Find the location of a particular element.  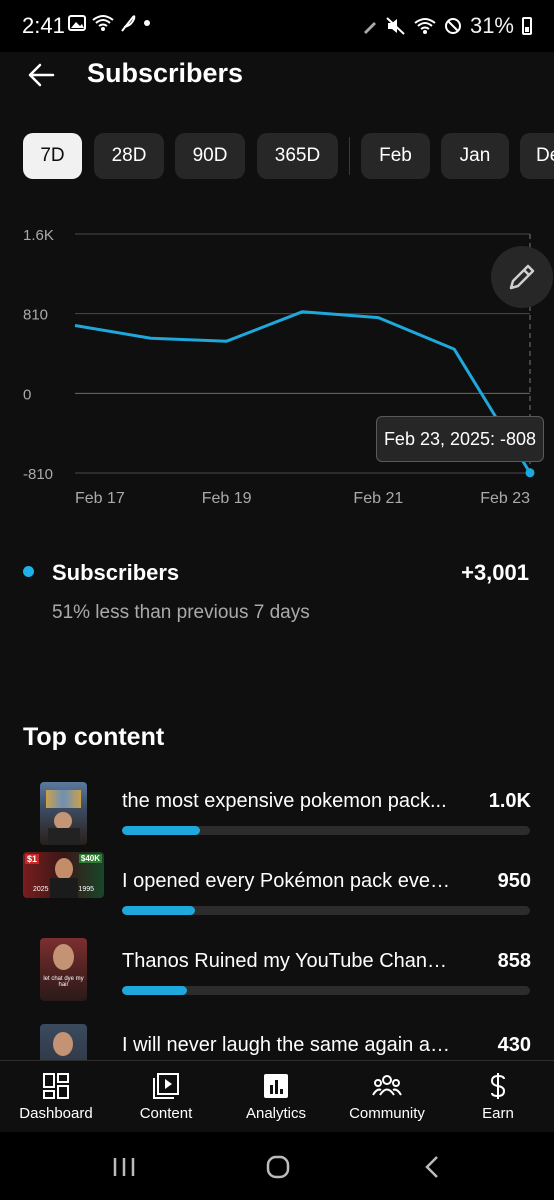

home-icon is located at coordinates (278, 1167).